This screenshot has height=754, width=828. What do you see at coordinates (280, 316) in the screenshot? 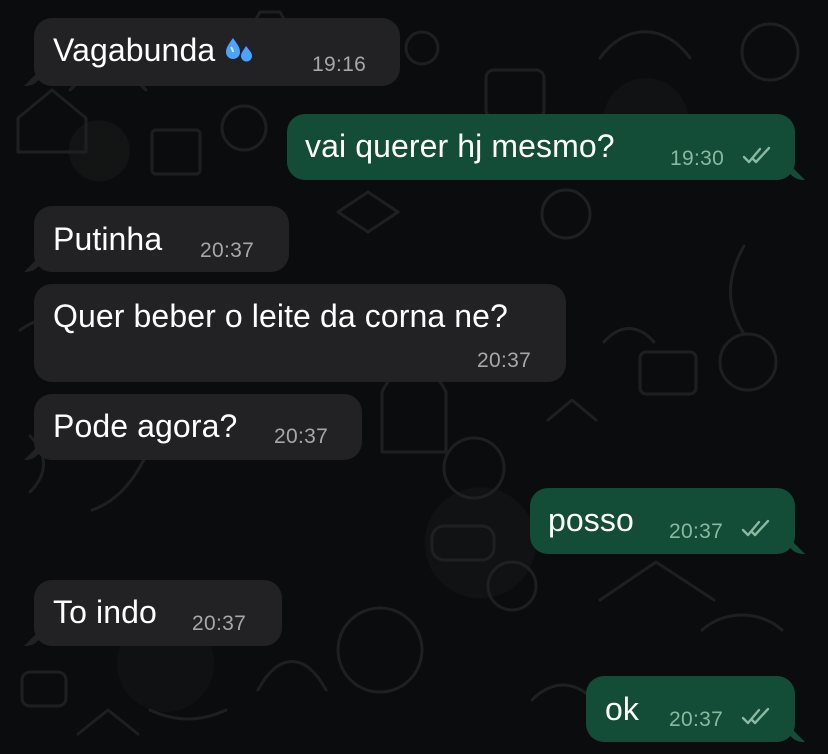
I see `message-text: Quer beber o leite da corna ne?` at bounding box center [280, 316].